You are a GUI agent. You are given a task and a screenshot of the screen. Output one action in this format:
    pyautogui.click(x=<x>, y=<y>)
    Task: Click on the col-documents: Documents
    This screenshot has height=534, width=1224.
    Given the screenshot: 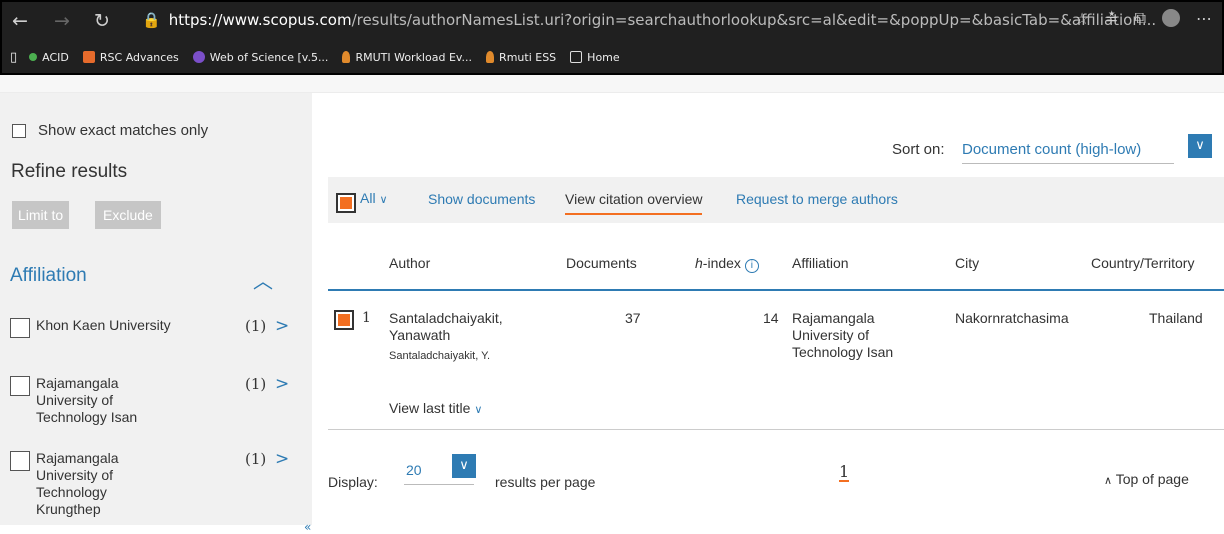 What is the action you would take?
    pyautogui.click(x=601, y=263)
    